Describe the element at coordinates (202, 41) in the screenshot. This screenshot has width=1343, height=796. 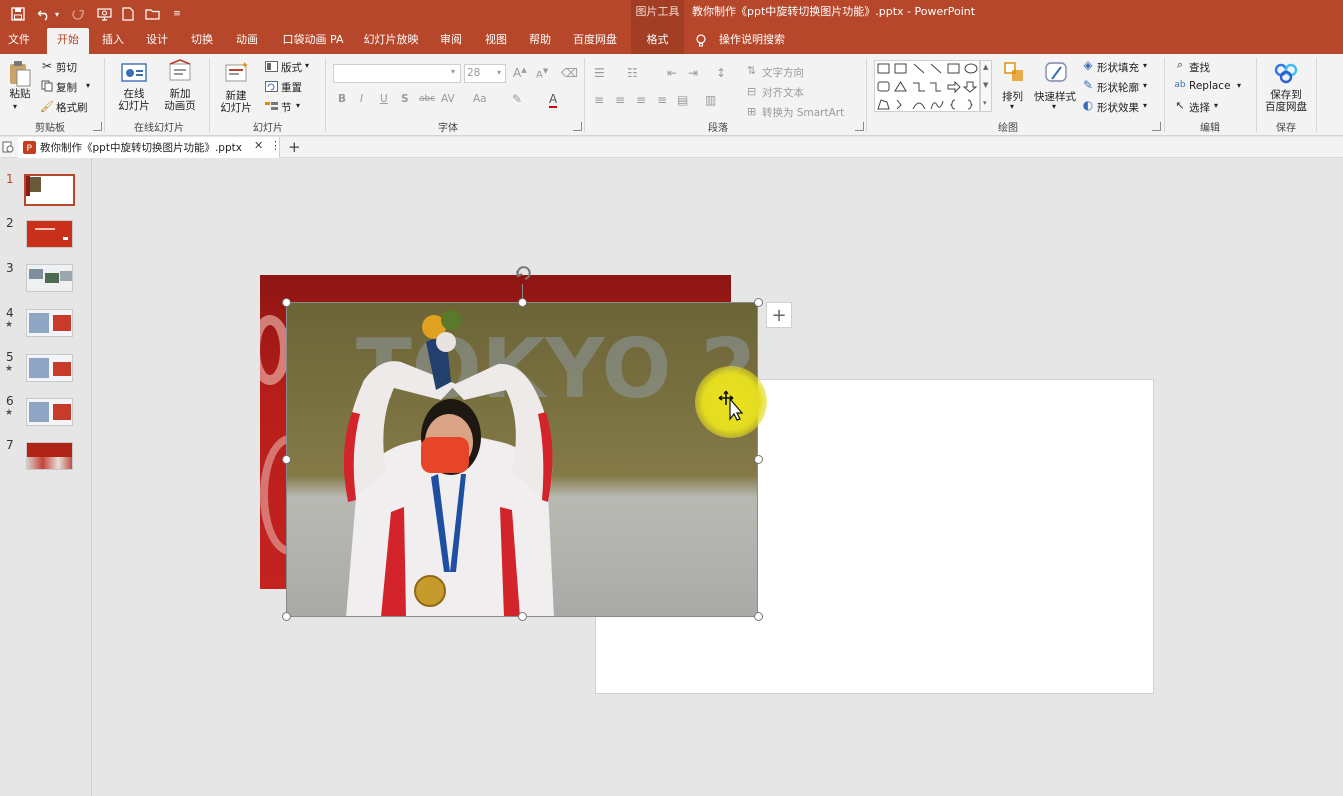
I see `tab-transitions: 切换` at that location.